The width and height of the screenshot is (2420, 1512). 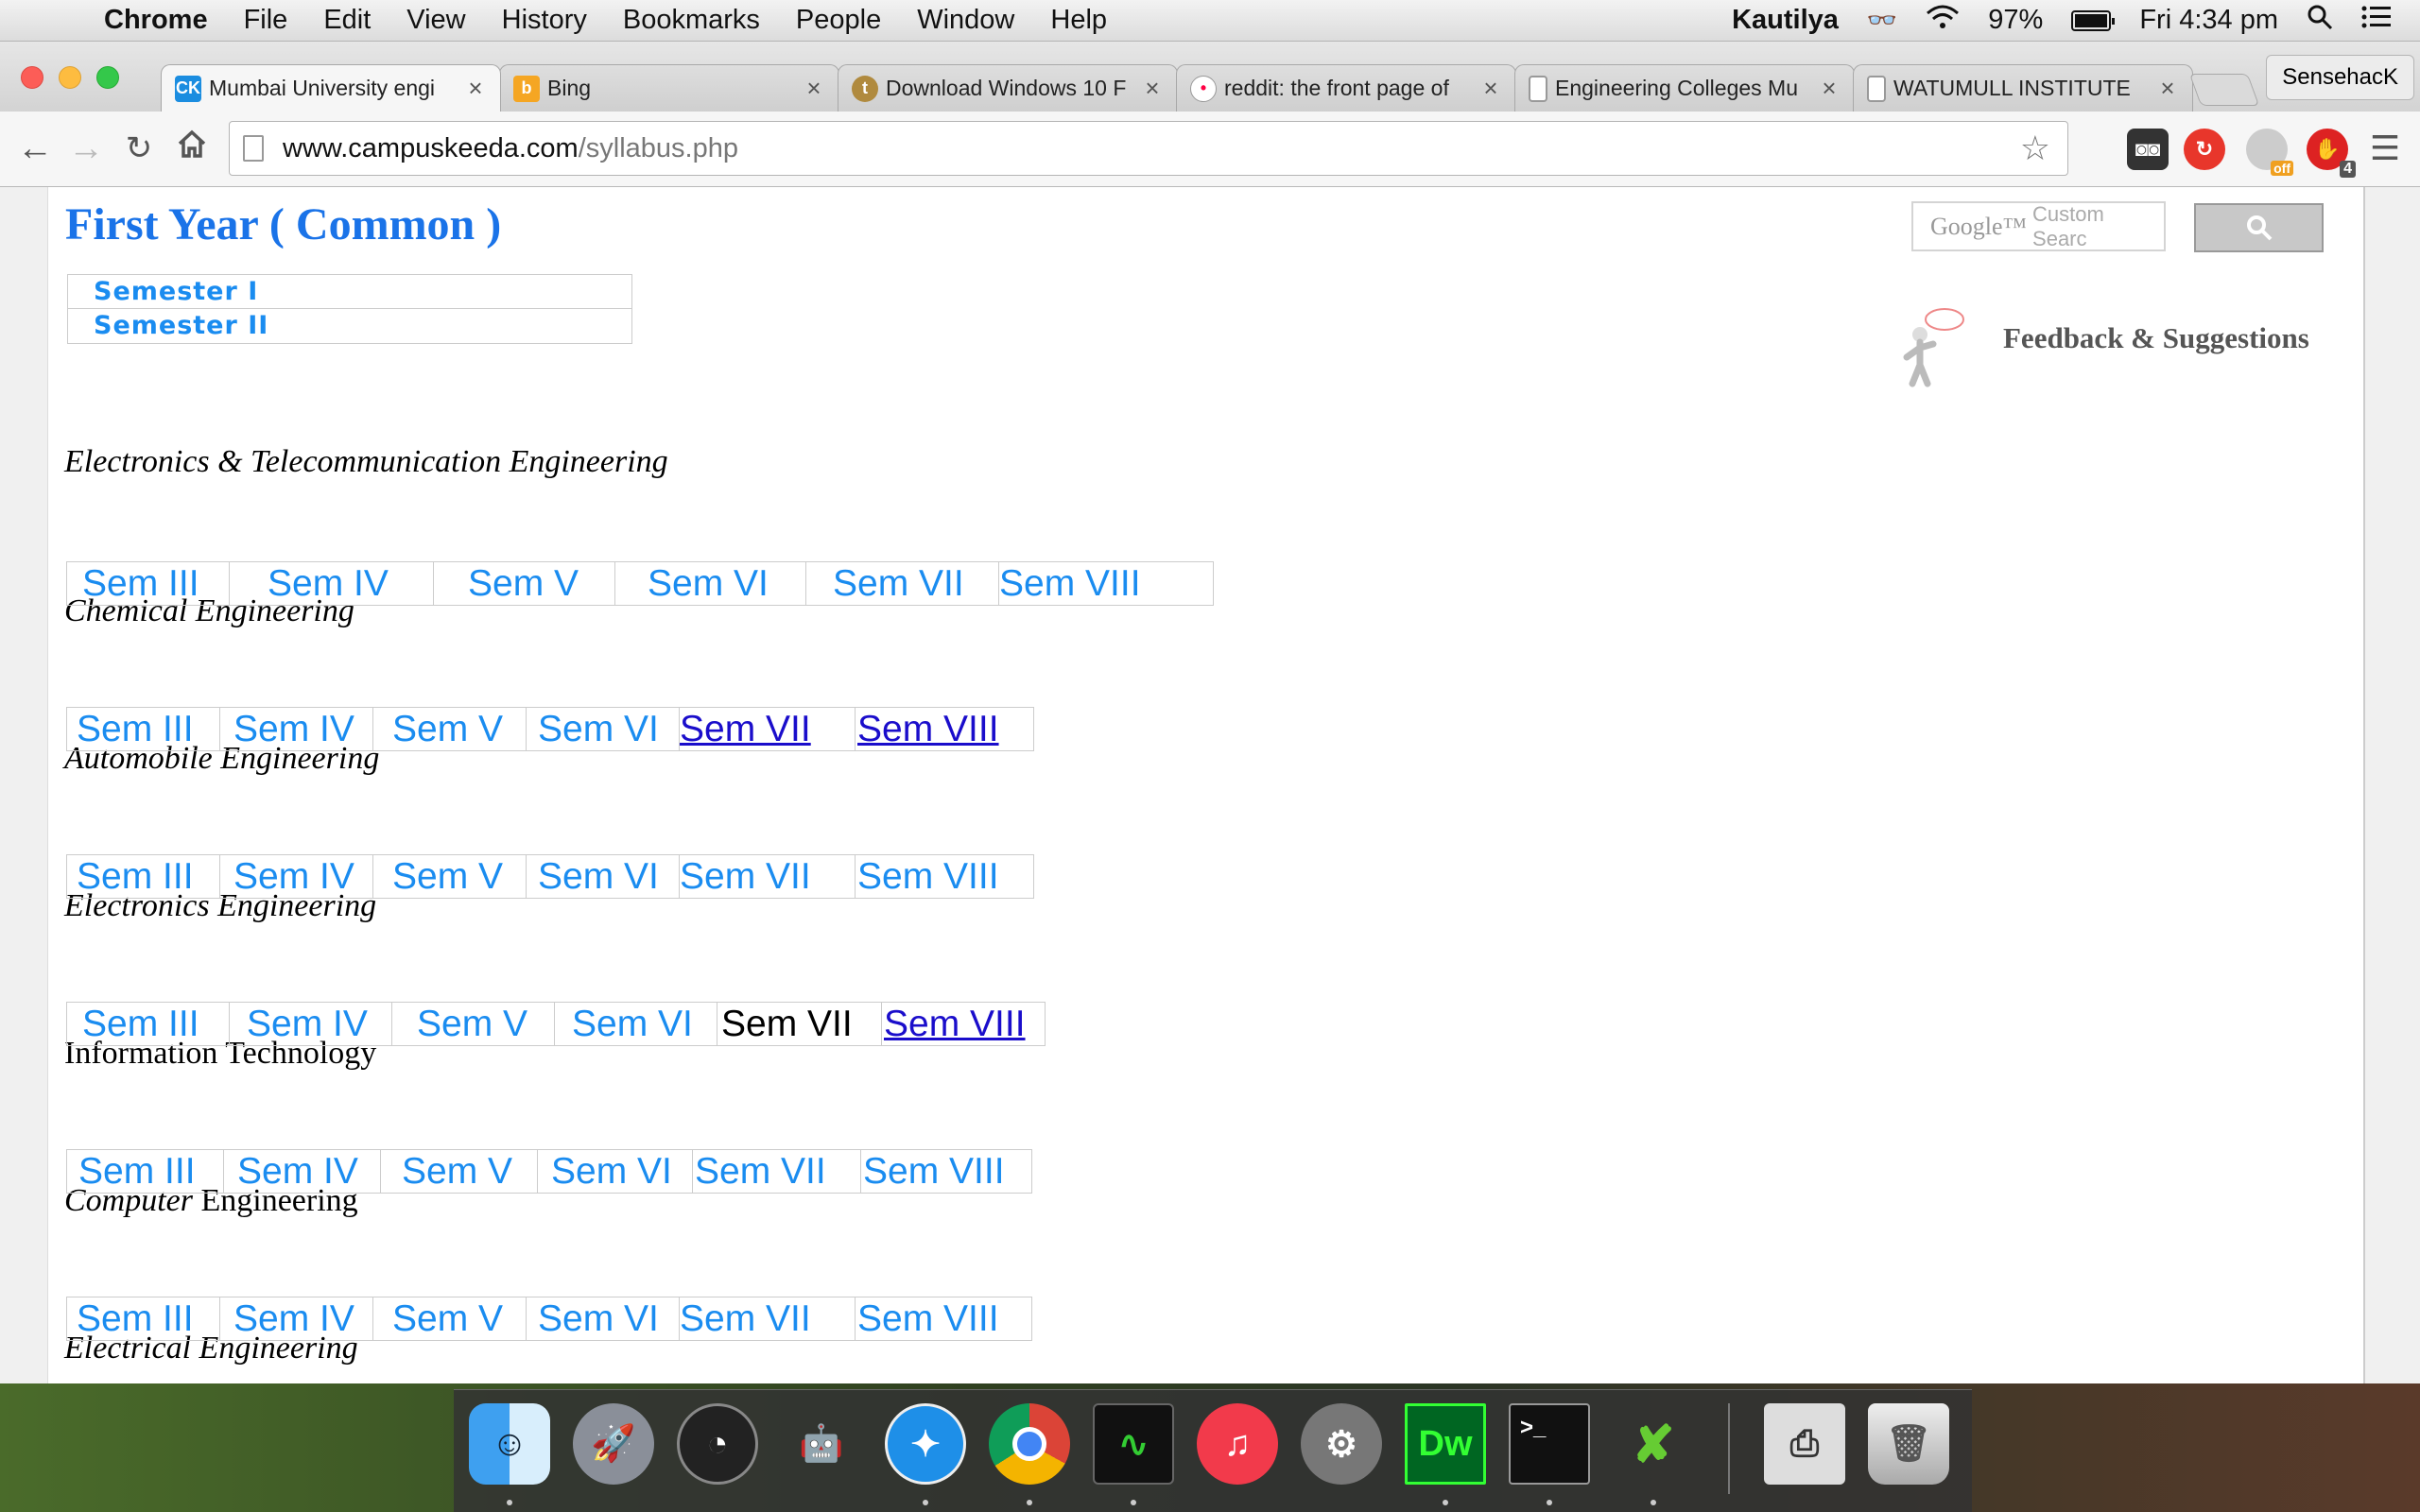 I want to click on semester-1-link: Semester I, so click(x=350, y=292).